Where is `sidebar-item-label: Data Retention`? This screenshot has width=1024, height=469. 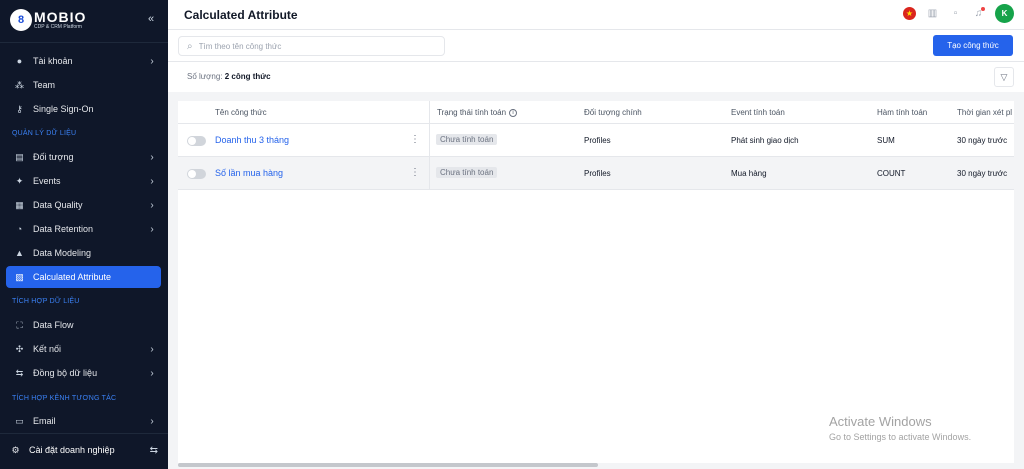
sidebar-item-label: Data Retention is located at coordinates (63, 229).